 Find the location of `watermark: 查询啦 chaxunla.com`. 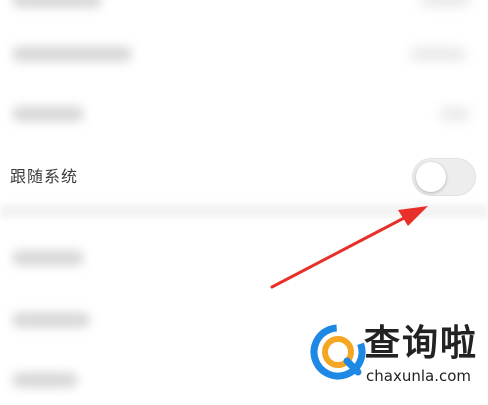

watermark: 查询啦 chaxunla.com is located at coordinates (394, 361).